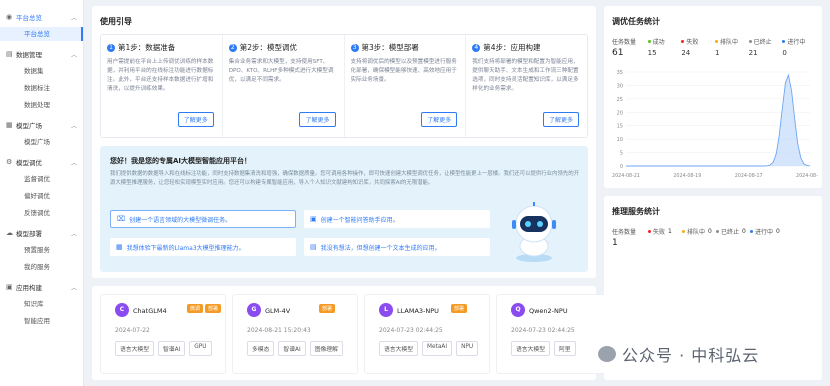 The image size is (830, 386). Describe the element at coordinates (41, 162) in the screenshot. I see `sidebar-group-3: ⚙ 模型调优 ︿` at that location.